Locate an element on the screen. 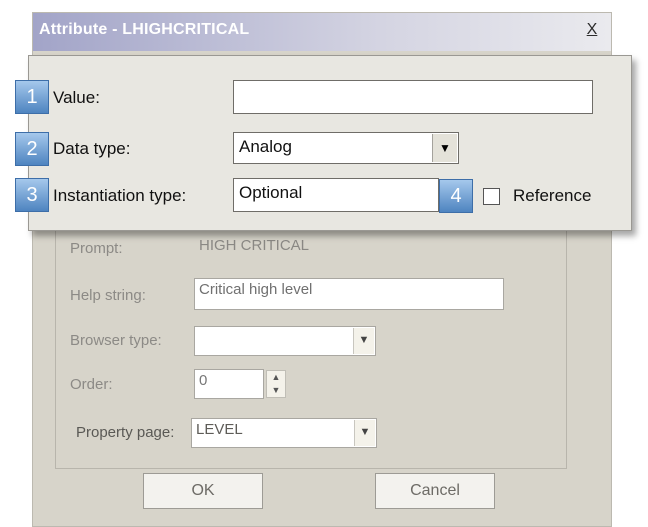 The width and height of the screenshot is (648, 527). prompt-field: HIGH CRITICAL is located at coordinates (303, 248).